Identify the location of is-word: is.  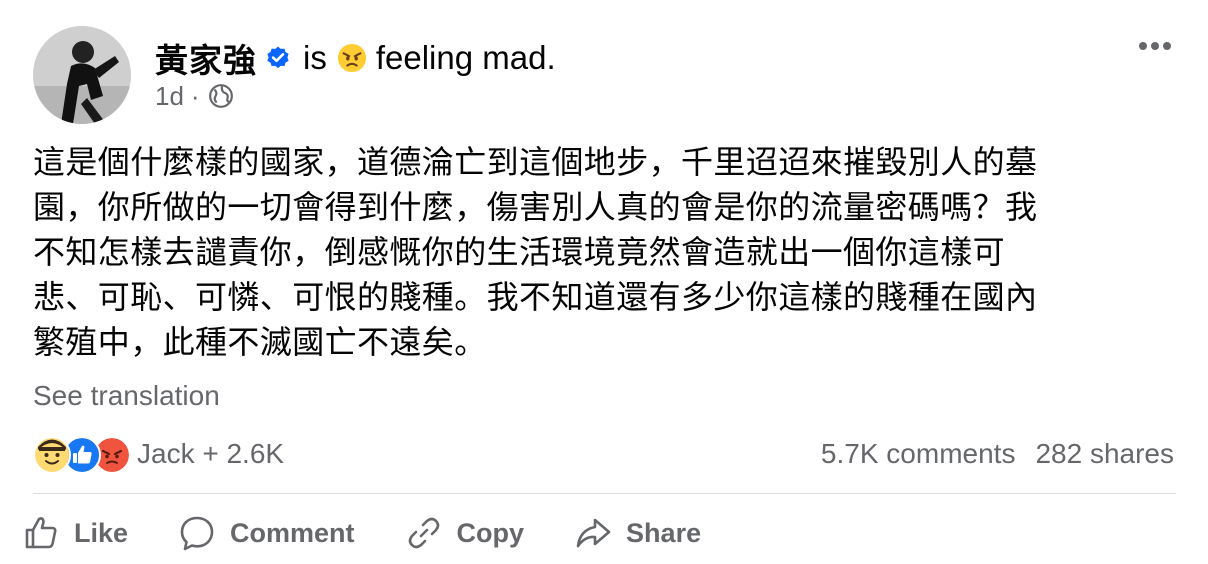
(315, 57).